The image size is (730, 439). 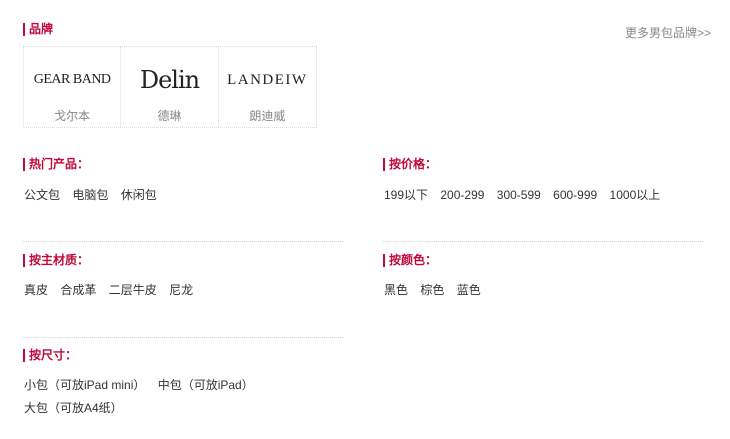 What do you see at coordinates (267, 79) in the screenshot?
I see `landeiw-logo: LANDEIW` at bounding box center [267, 79].